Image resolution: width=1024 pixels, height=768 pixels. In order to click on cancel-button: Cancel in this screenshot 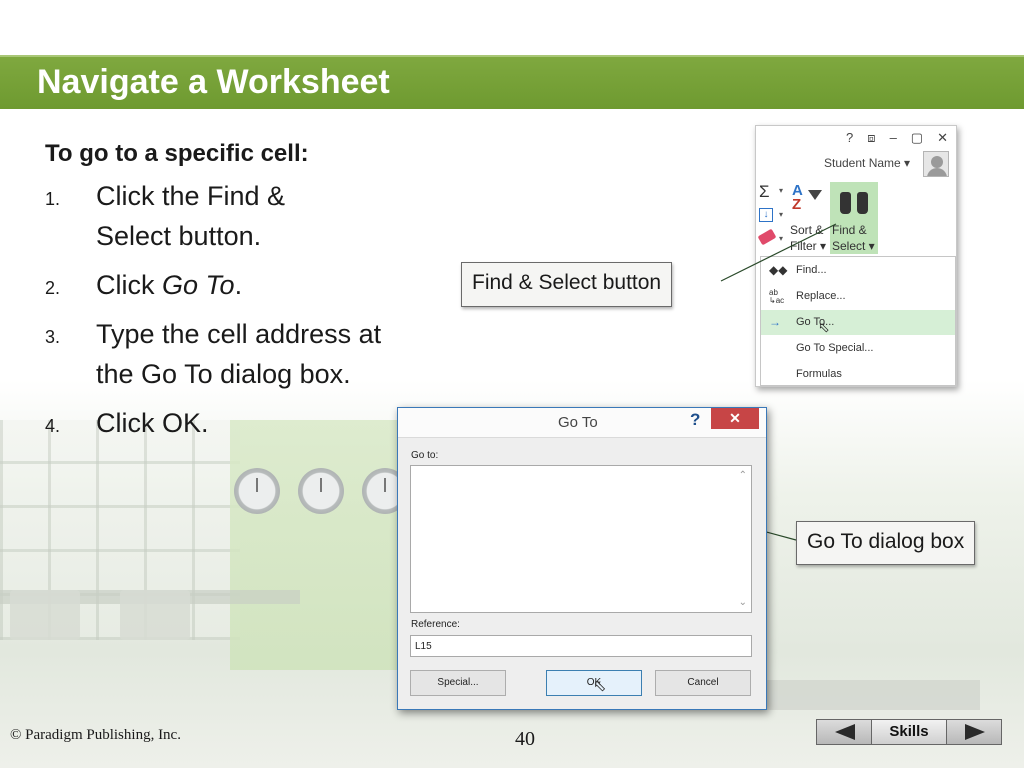, I will do `click(703, 683)`.